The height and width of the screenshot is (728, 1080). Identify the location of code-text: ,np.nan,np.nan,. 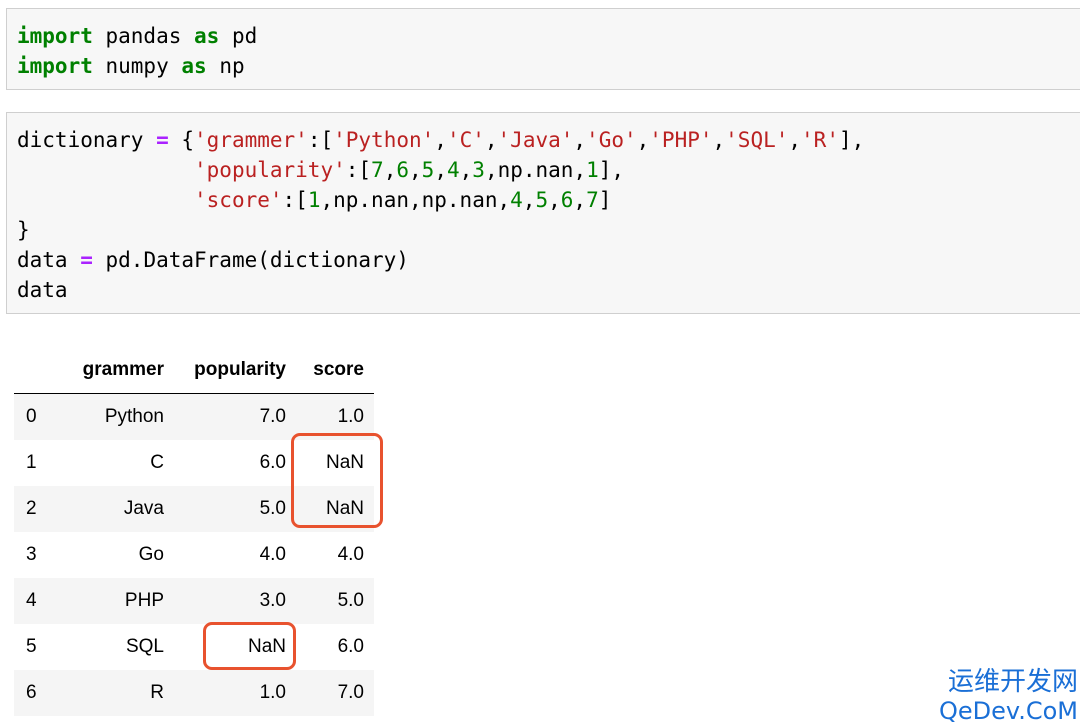
(415, 200).